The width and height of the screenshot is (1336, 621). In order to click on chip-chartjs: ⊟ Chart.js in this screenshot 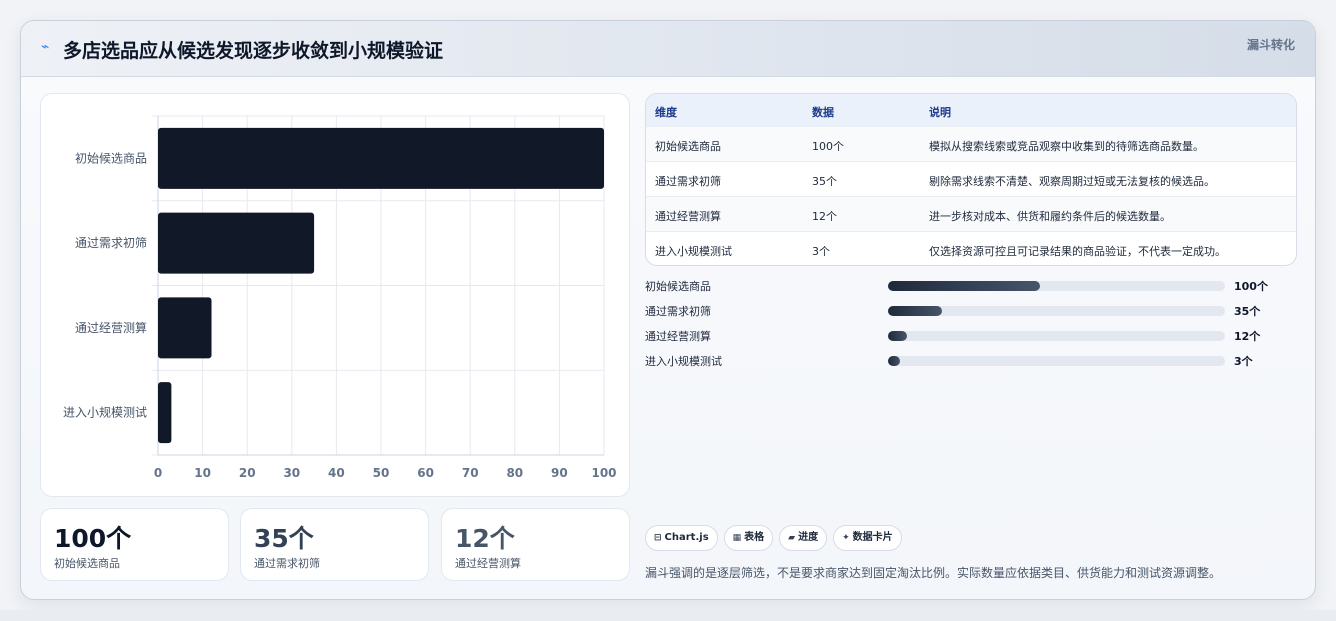, I will do `click(681, 538)`.